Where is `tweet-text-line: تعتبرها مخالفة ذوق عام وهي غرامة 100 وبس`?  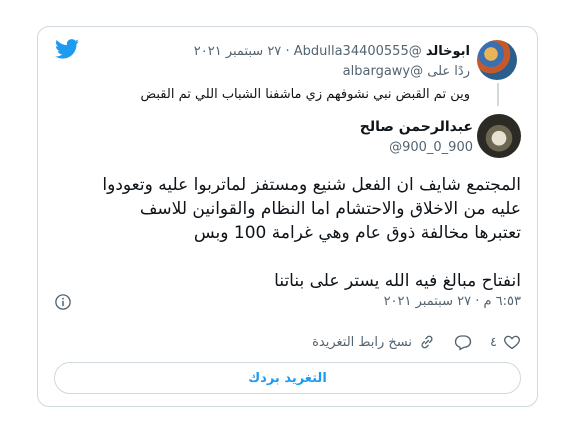
tweet-text-line: تعتبرها مخالفة ذوق عام وهي غرامة 100 وبس is located at coordinates (357, 233).